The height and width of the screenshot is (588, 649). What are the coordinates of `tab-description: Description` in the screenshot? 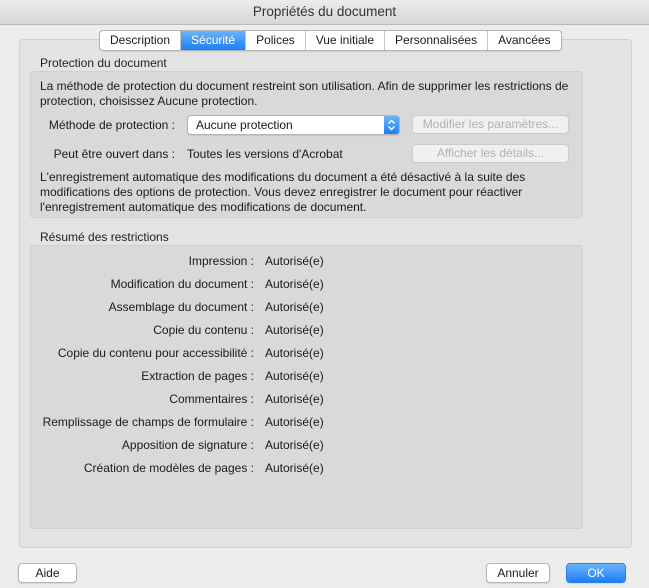 It's located at (141, 40).